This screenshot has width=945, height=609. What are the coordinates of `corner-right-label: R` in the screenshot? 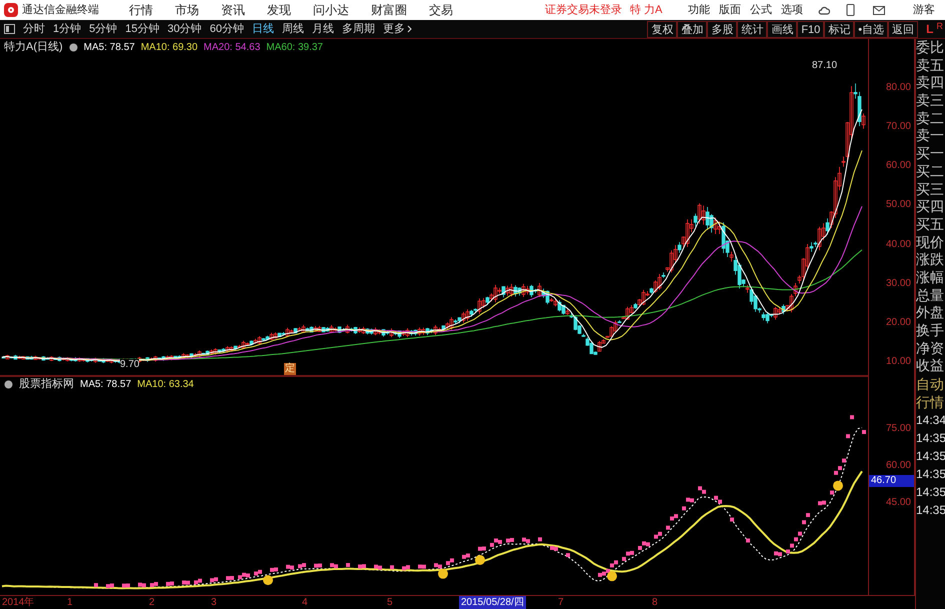 It's located at (939, 26).